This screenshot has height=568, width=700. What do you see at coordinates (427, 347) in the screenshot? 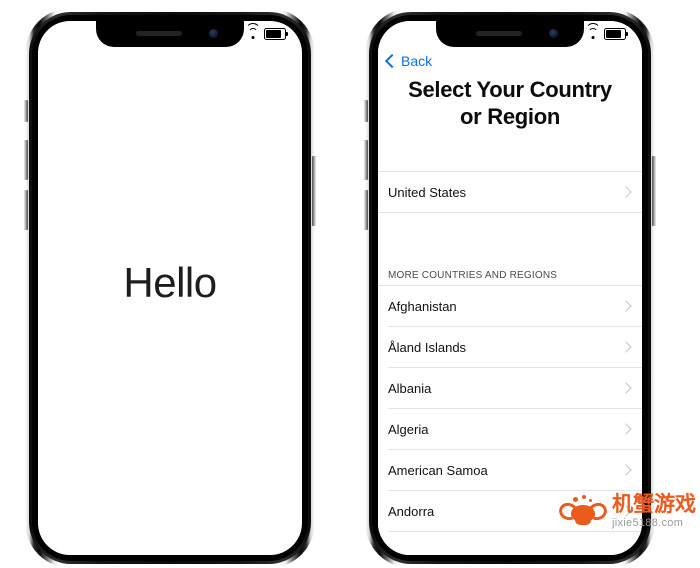
I see `list-item-label: Åland Islands` at bounding box center [427, 347].